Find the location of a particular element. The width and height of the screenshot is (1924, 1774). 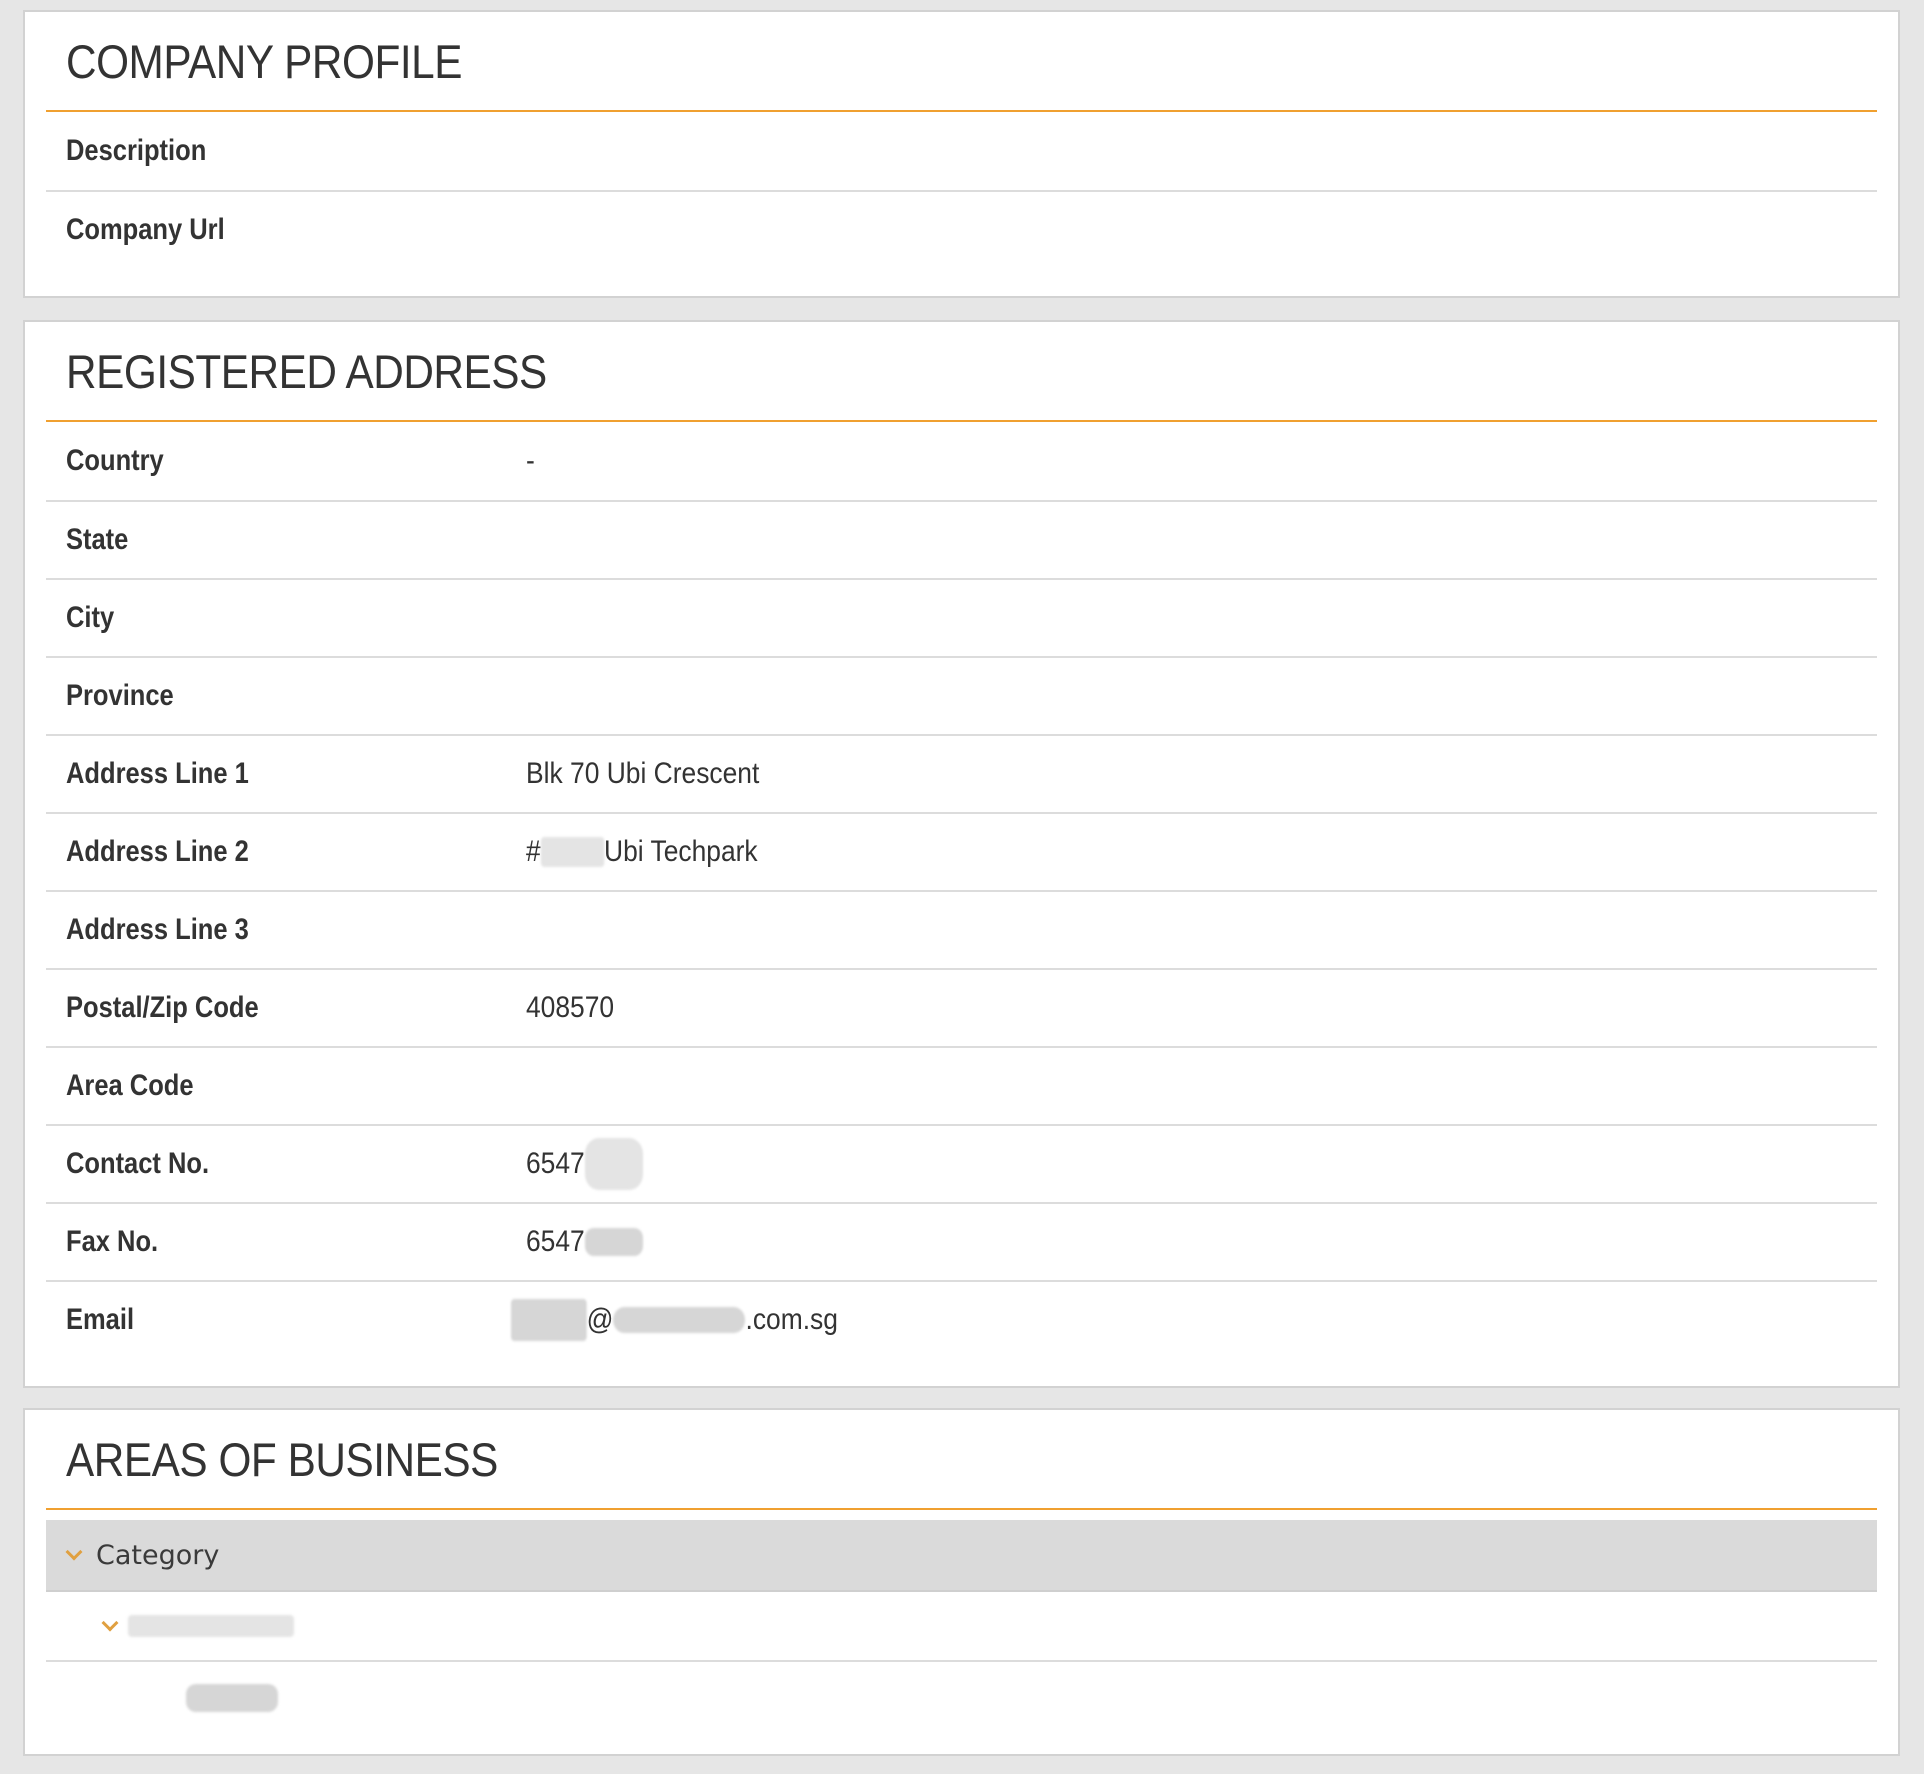

business-area-leaf is located at coordinates (961, 1698).